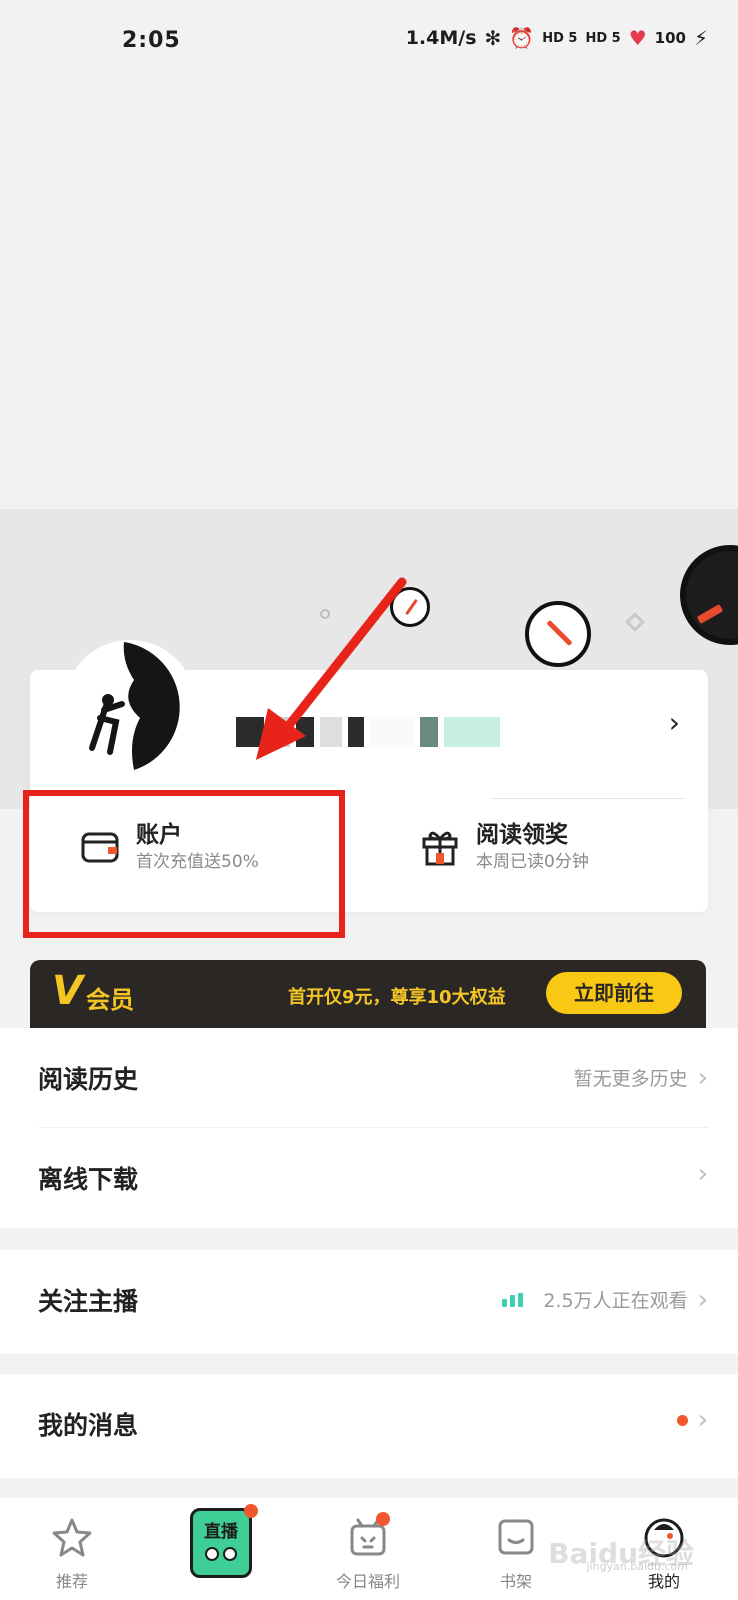  What do you see at coordinates (369, 1078) in the screenshot?
I see `reading-history-row: 阅读历史 暂无更多历史 ›` at bounding box center [369, 1078].